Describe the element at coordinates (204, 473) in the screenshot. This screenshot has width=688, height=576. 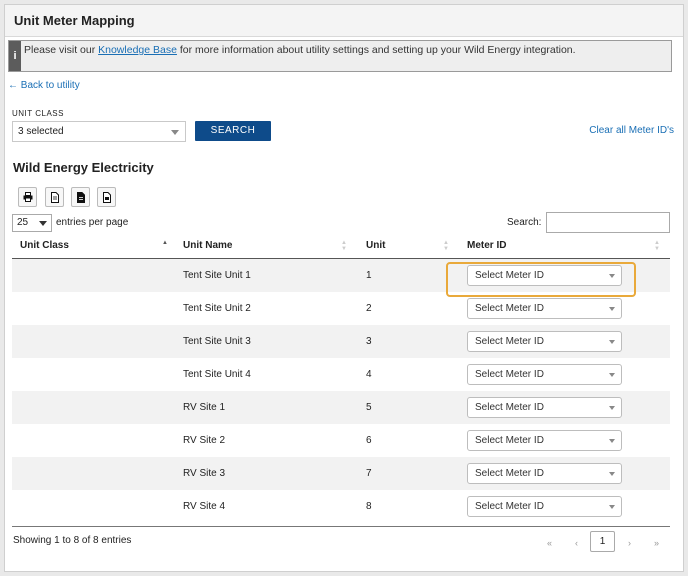
I see `unit-name-cell: RV Site 3` at that location.